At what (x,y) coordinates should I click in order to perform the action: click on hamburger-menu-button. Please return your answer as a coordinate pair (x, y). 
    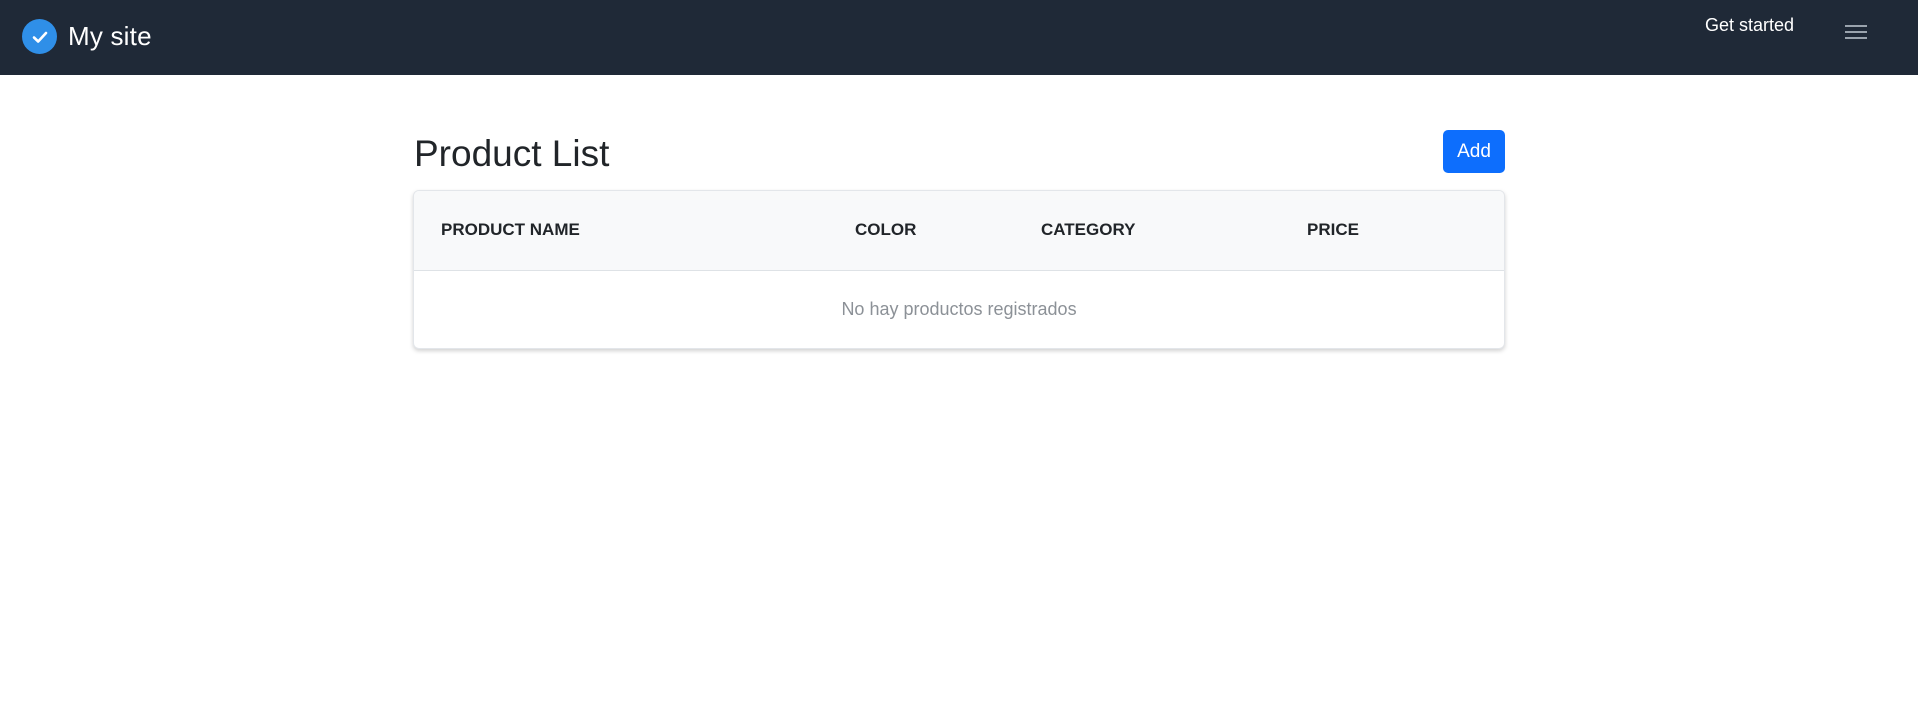
    Looking at the image, I should click on (1856, 33).